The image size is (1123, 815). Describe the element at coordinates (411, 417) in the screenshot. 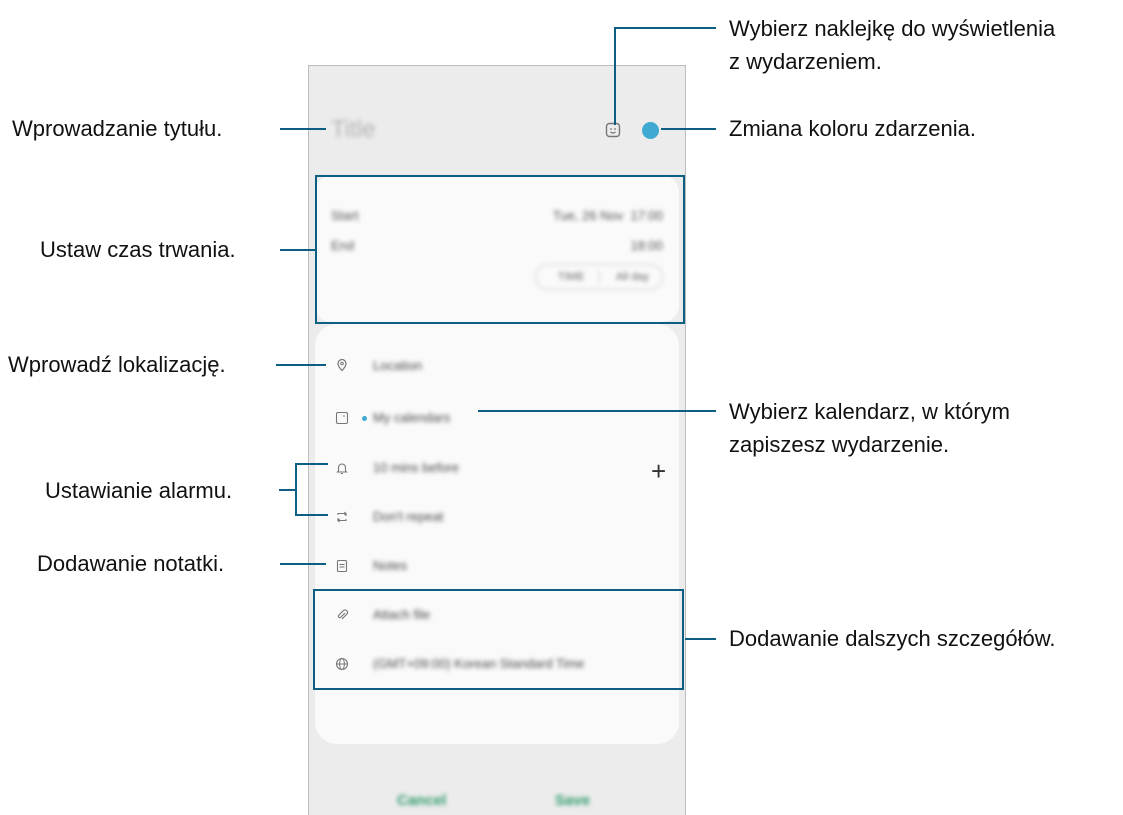

I see `calendar-selector: My calendars` at that location.